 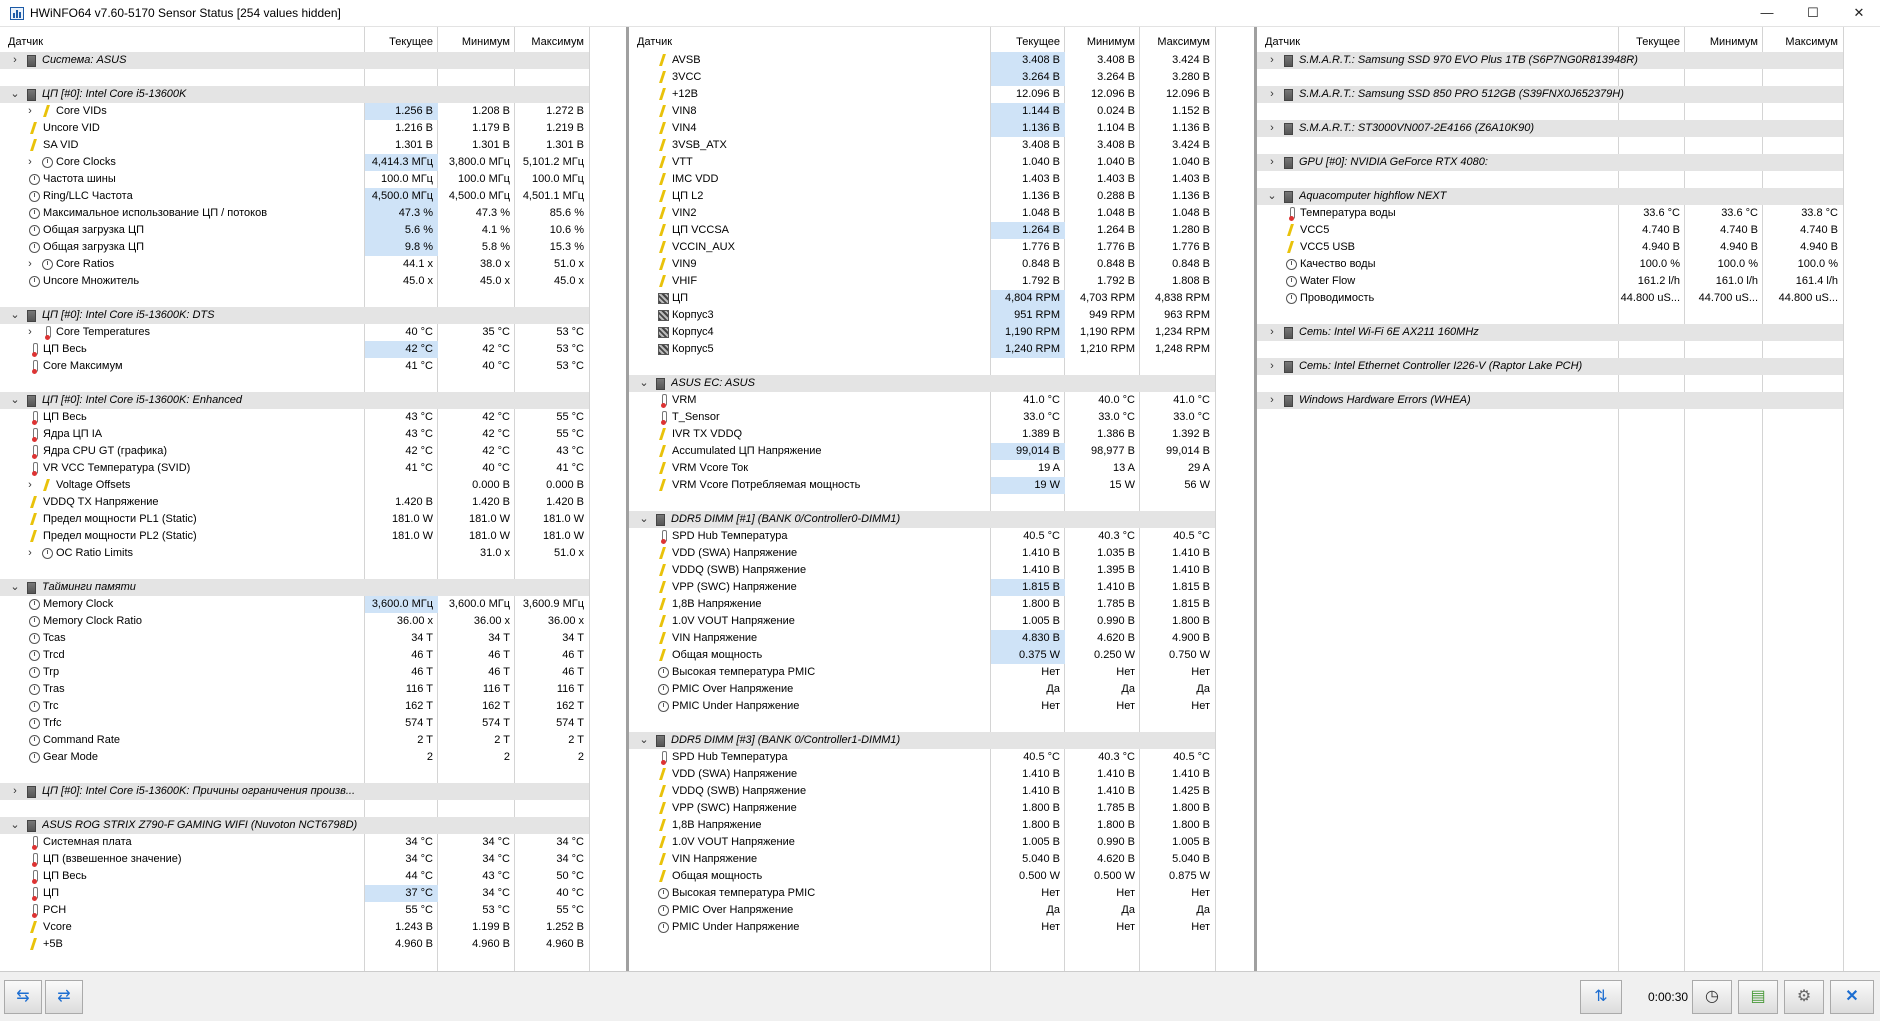 I want to click on close-button: ✕, so click(x=1858, y=13).